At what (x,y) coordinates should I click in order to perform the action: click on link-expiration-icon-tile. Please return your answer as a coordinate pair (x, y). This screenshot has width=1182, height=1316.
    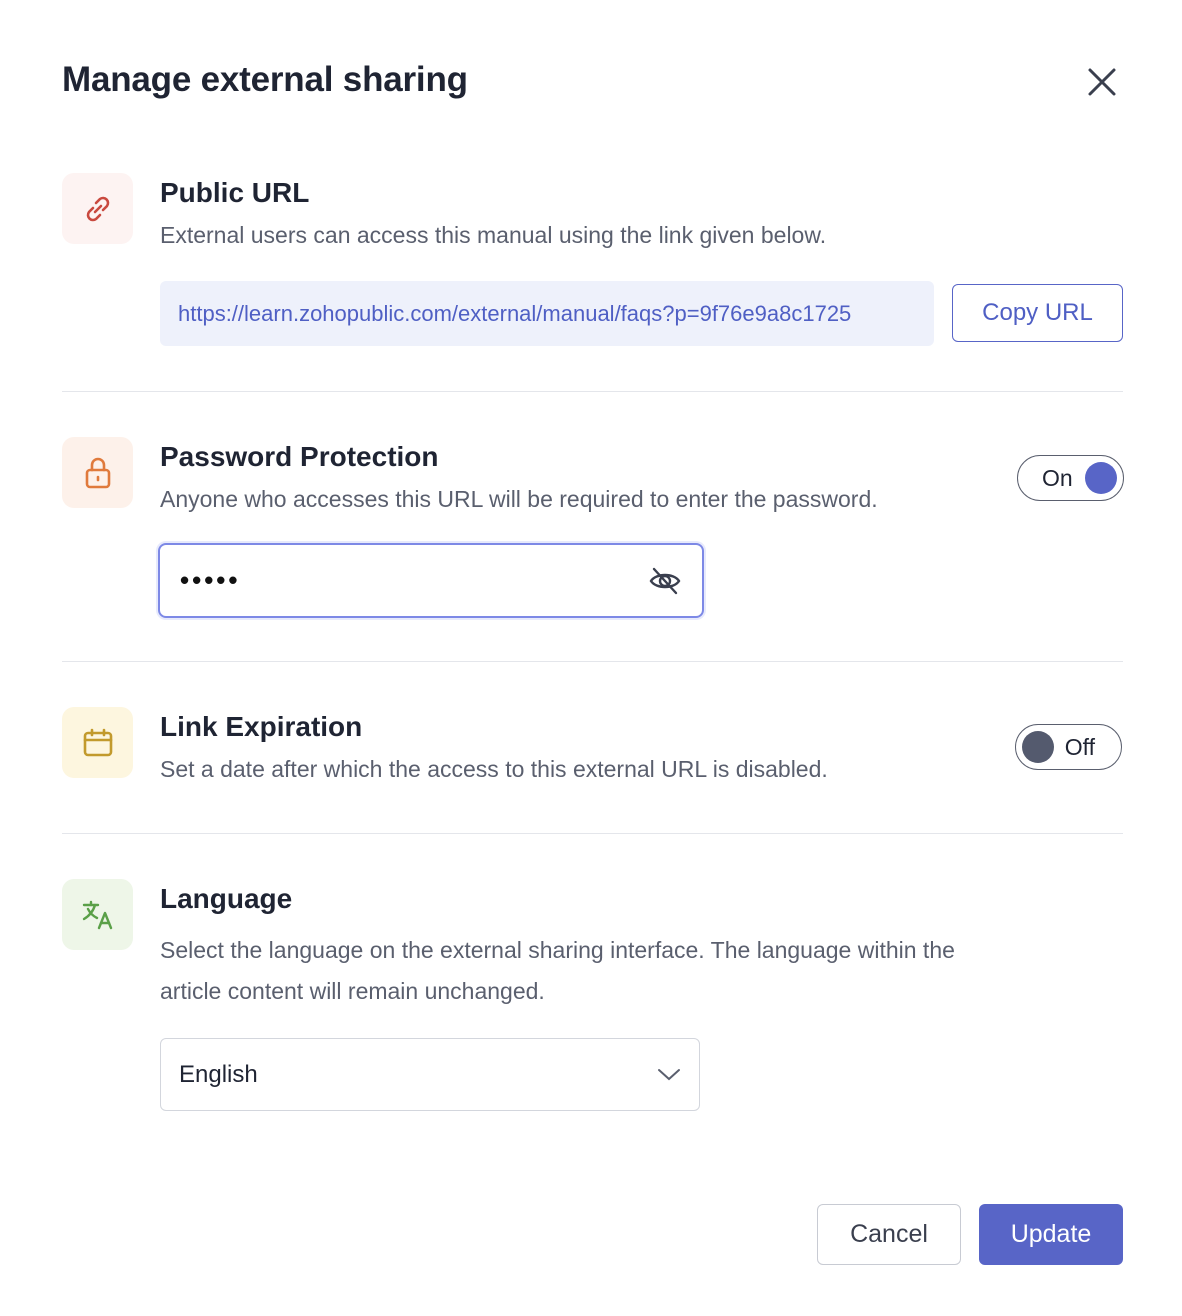
    Looking at the image, I should click on (97, 742).